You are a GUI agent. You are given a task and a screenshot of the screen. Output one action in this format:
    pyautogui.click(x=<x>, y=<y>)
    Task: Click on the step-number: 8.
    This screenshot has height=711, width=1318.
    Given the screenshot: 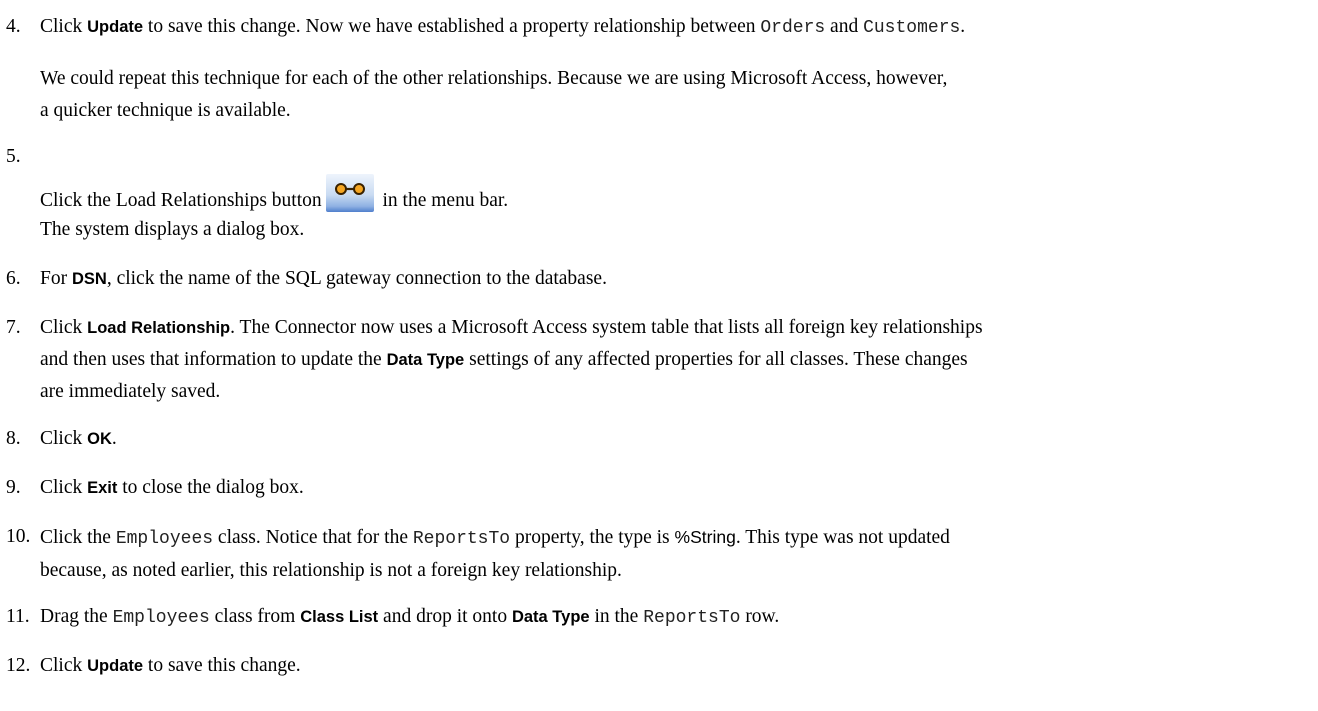 What is the action you would take?
    pyautogui.click(x=13, y=438)
    